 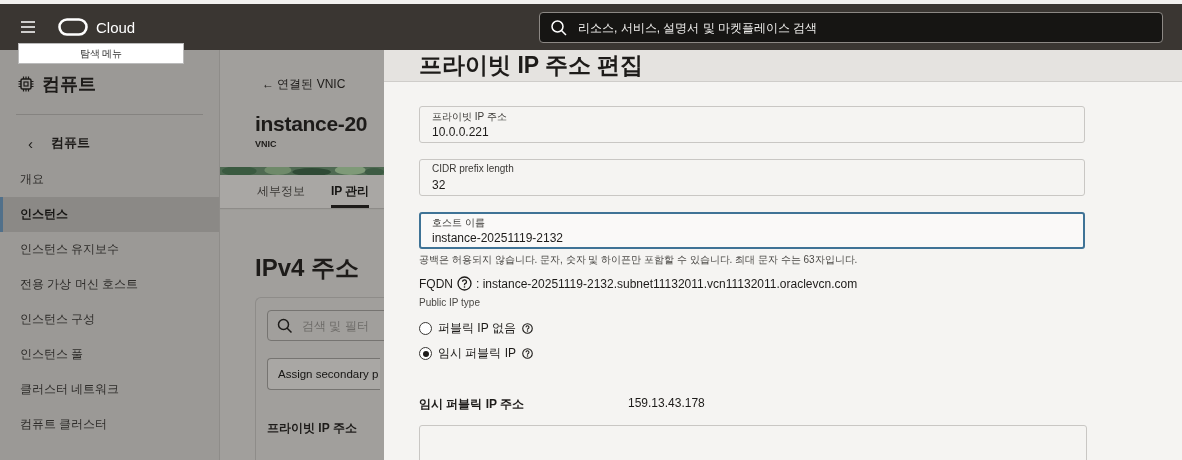 I want to click on sidebar-item: 인스턴스 구성, so click(x=109, y=319).